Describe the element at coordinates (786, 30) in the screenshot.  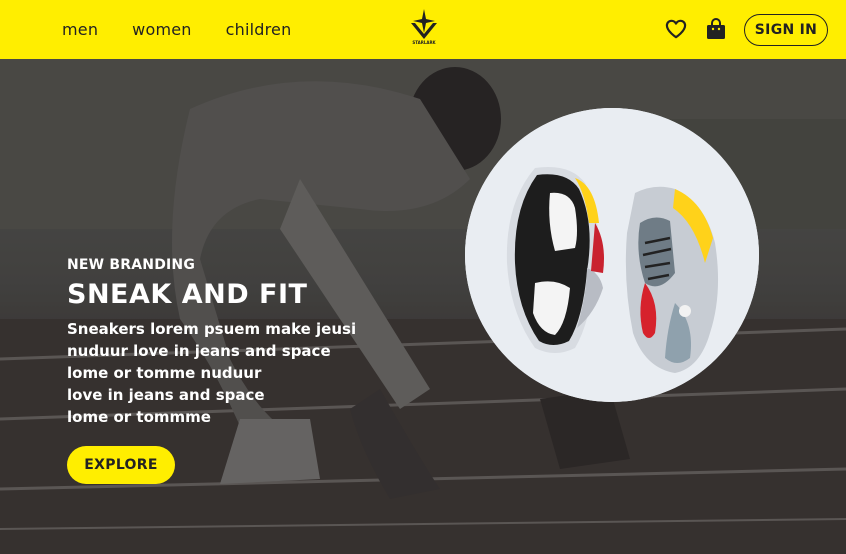
I see `sign-in-button: SIGN IN` at that location.